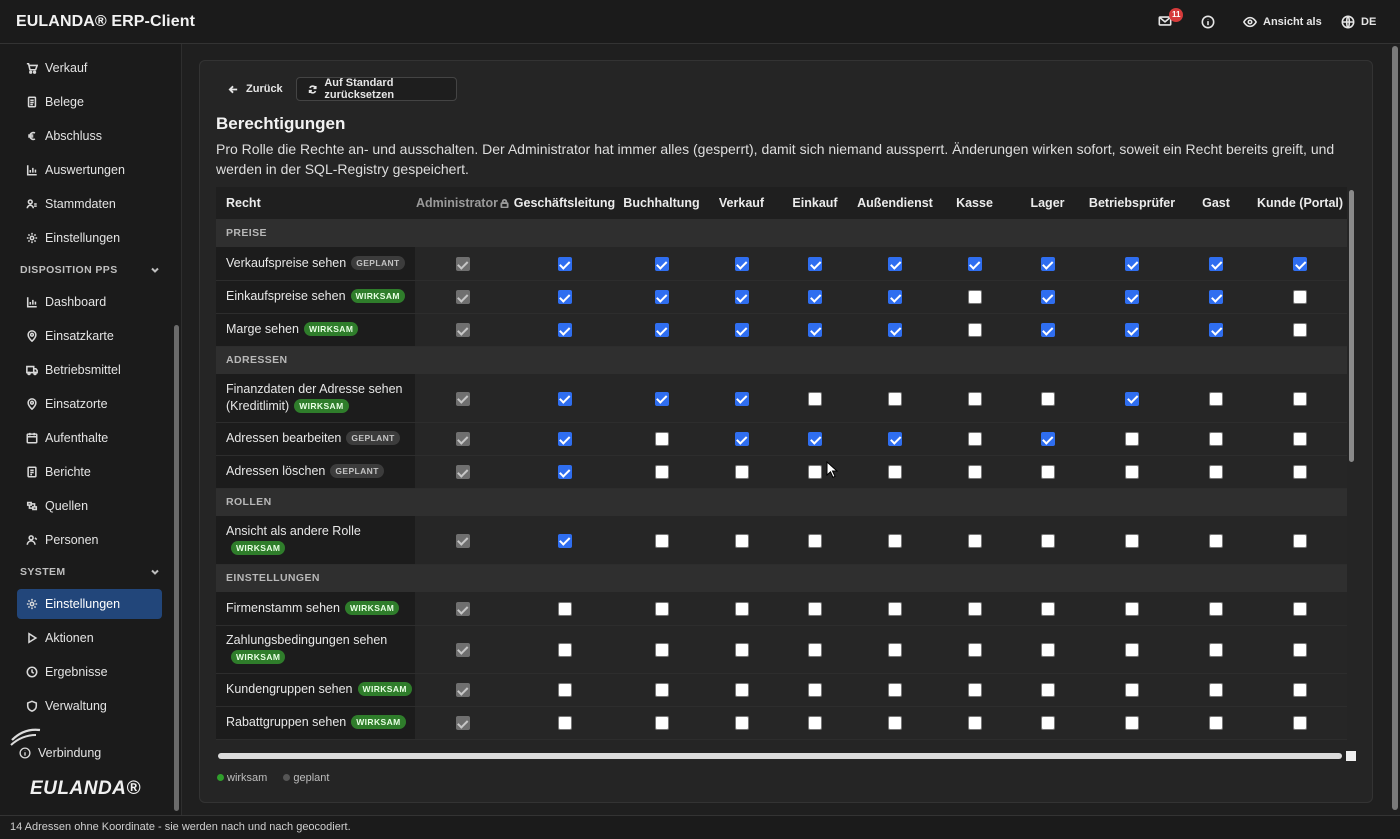  Describe the element at coordinates (1358, 22) in the screenshot. I see `language-button: DE` at that location.